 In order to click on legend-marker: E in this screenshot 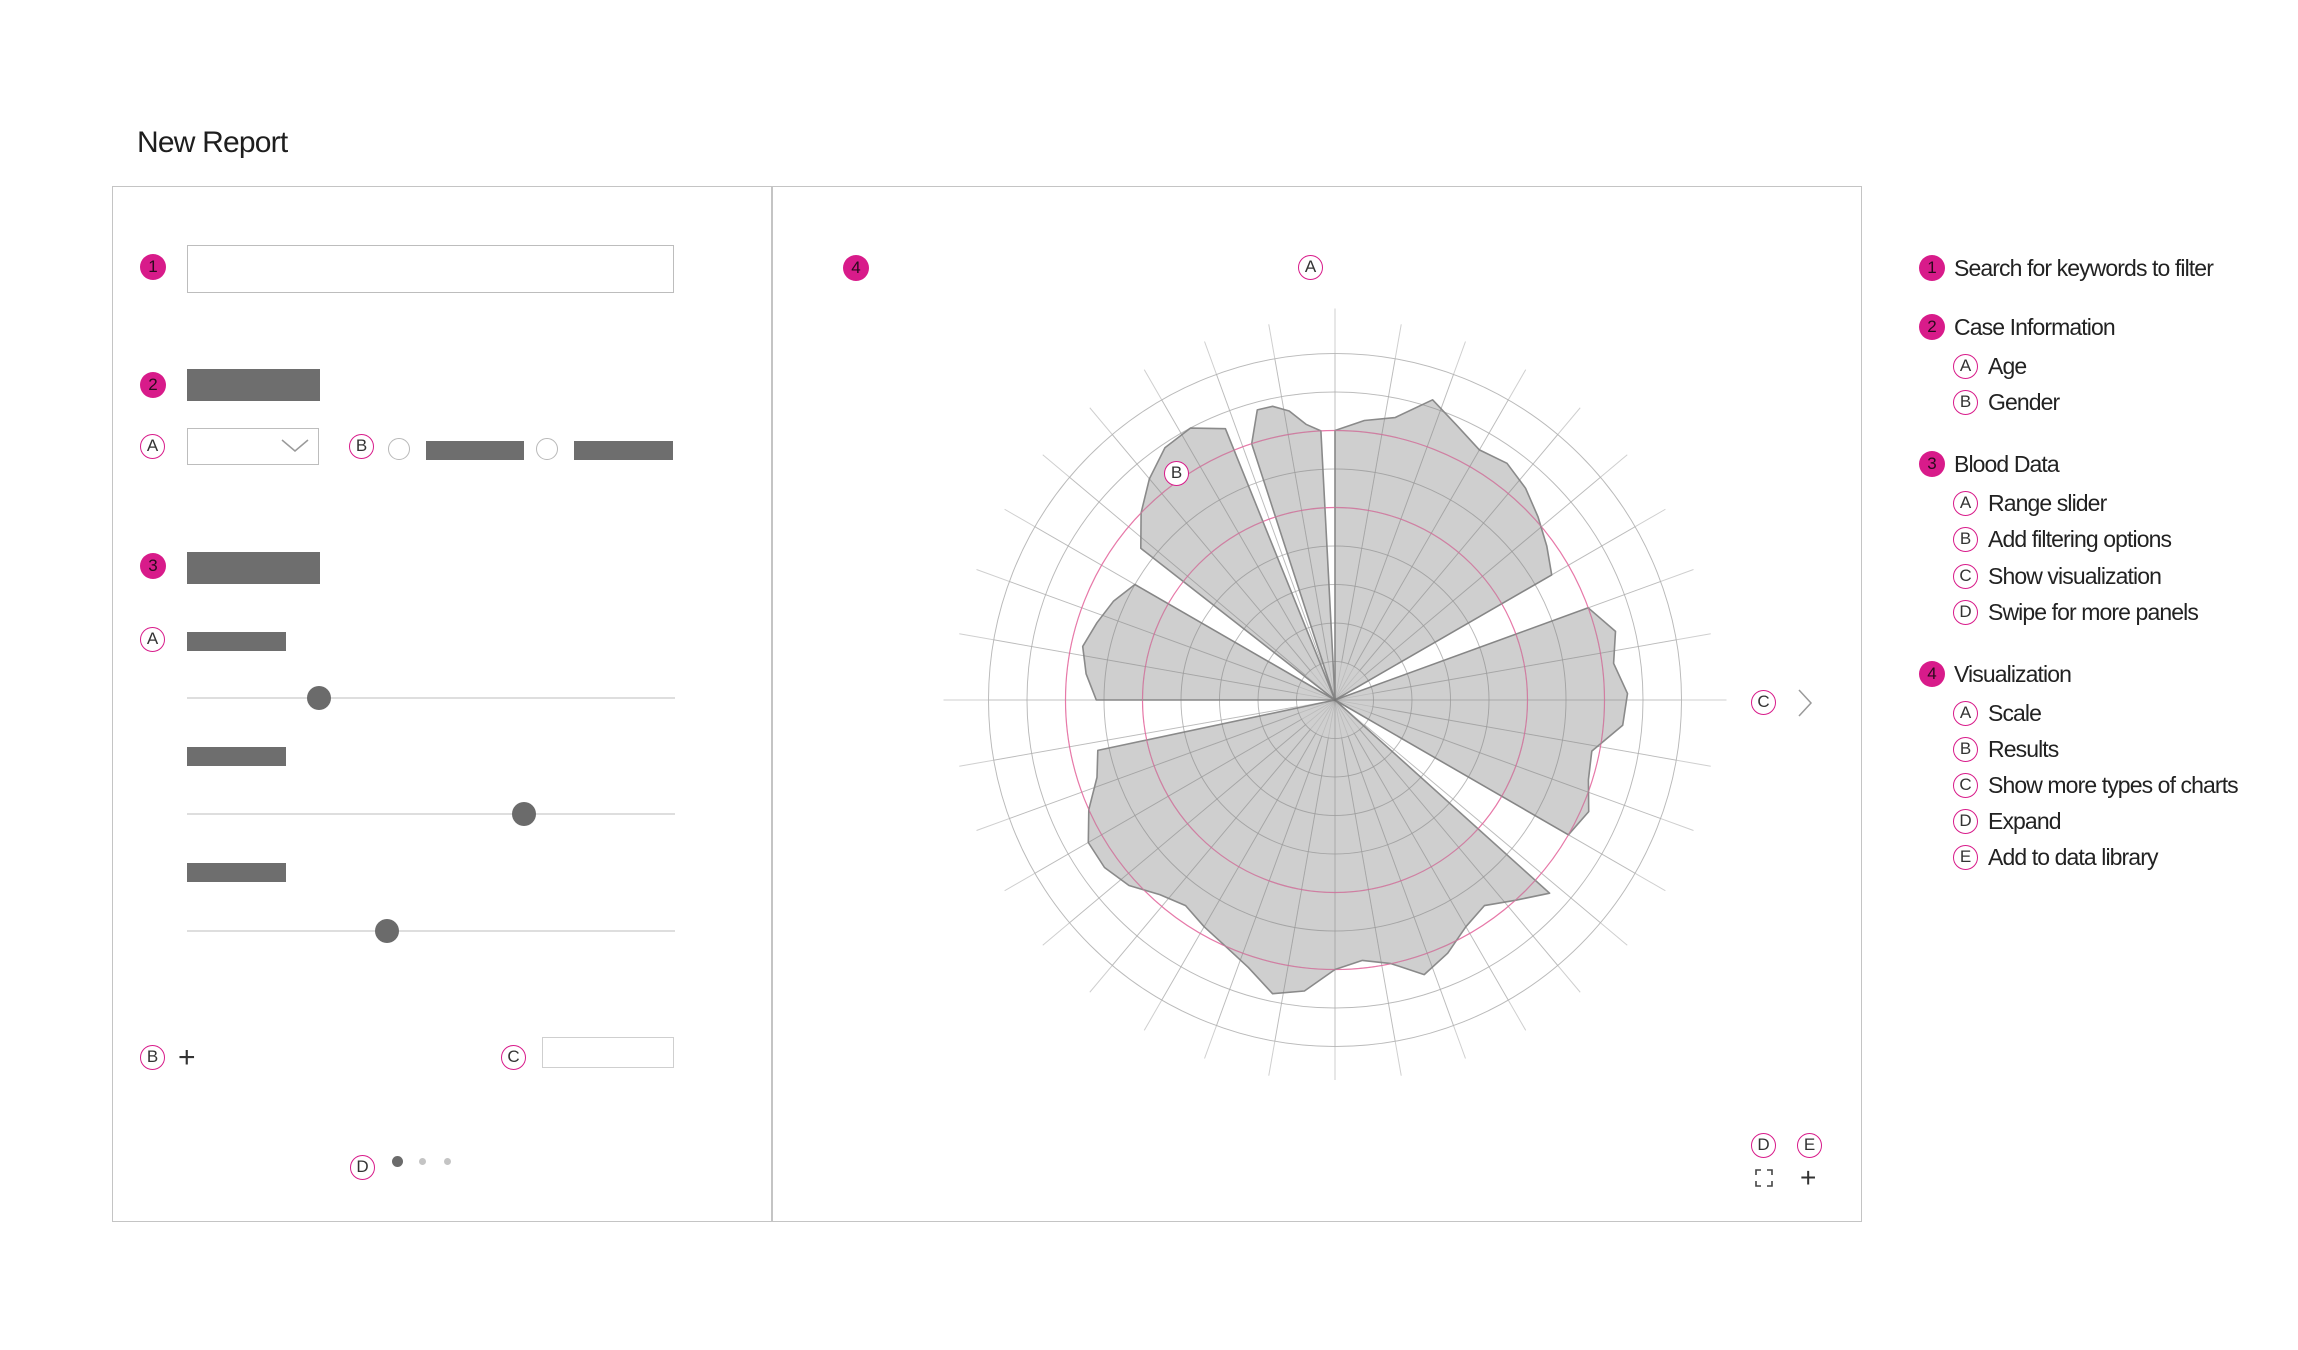, I will do `click(1965, 857)`.